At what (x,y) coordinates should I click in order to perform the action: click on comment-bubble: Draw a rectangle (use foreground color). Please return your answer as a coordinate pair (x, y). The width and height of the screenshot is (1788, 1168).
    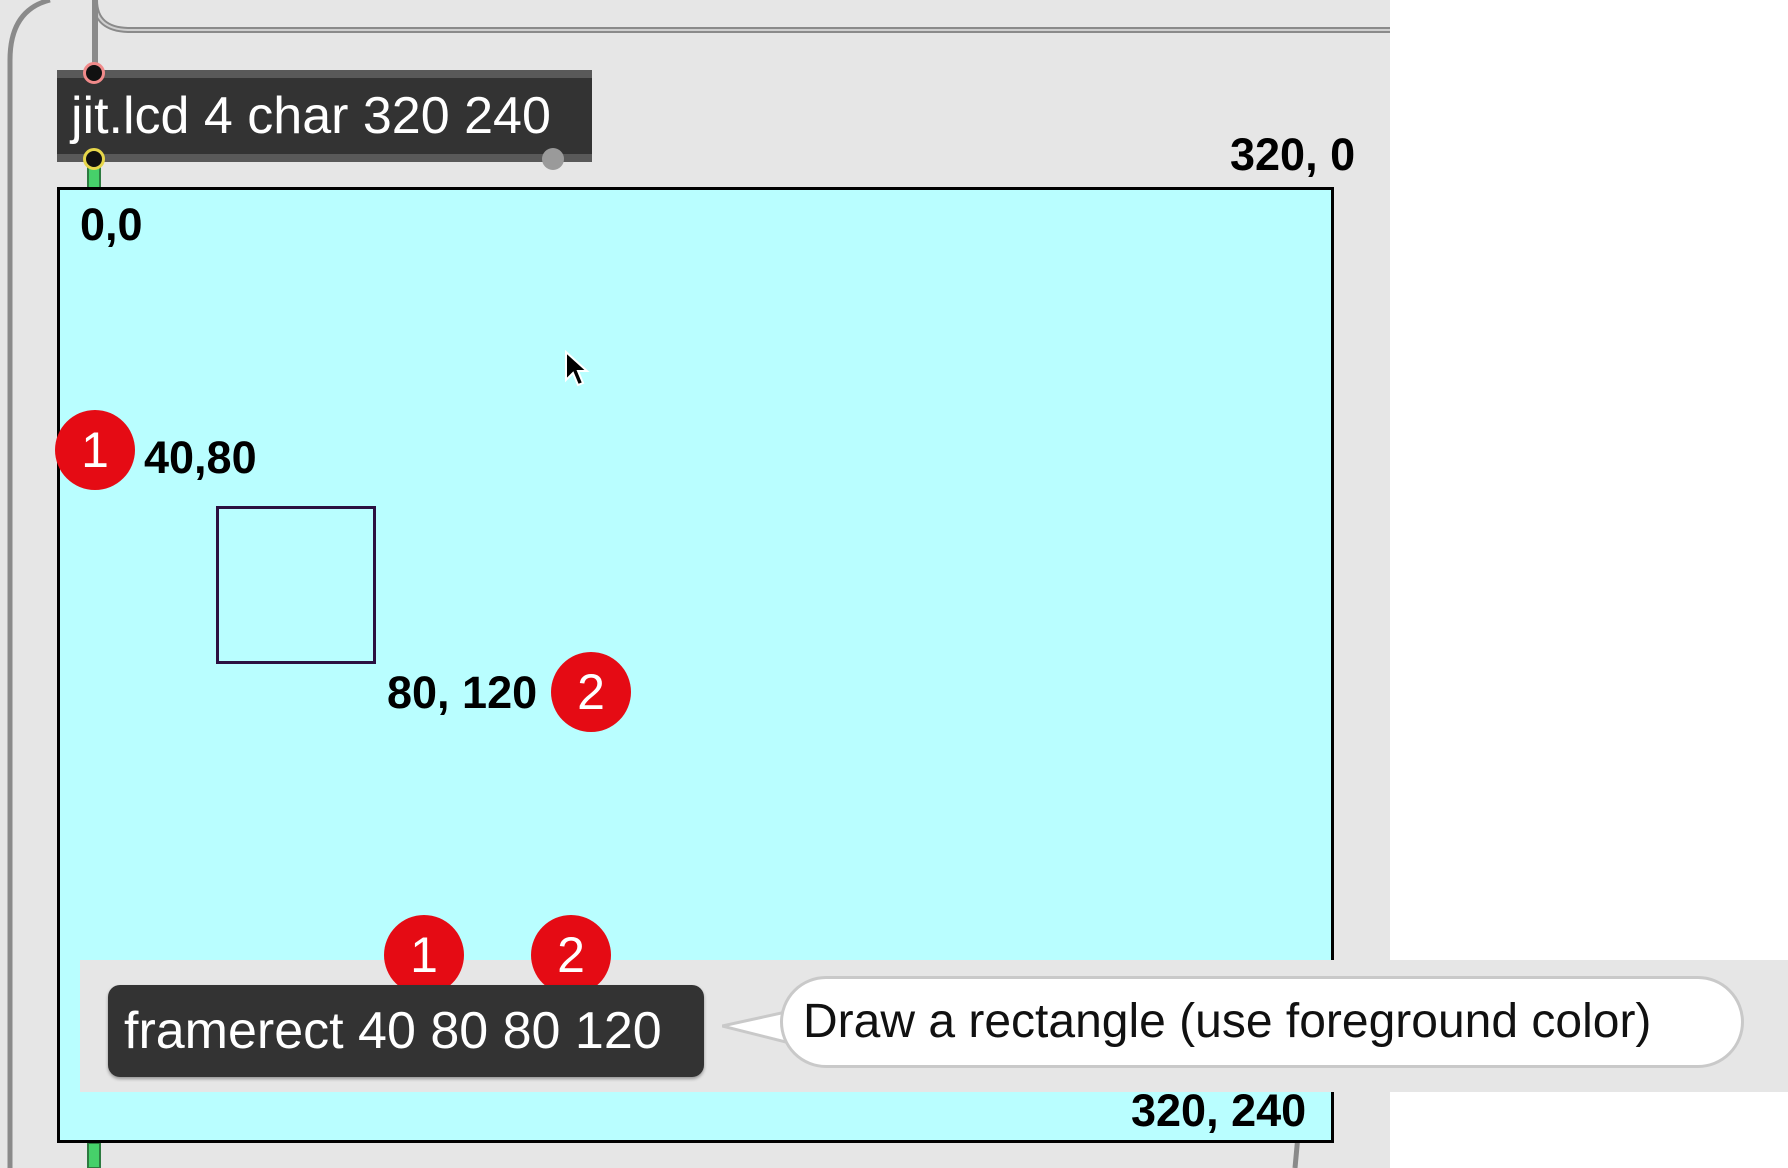
    Looking at the image, I should click on (1262, 1022).